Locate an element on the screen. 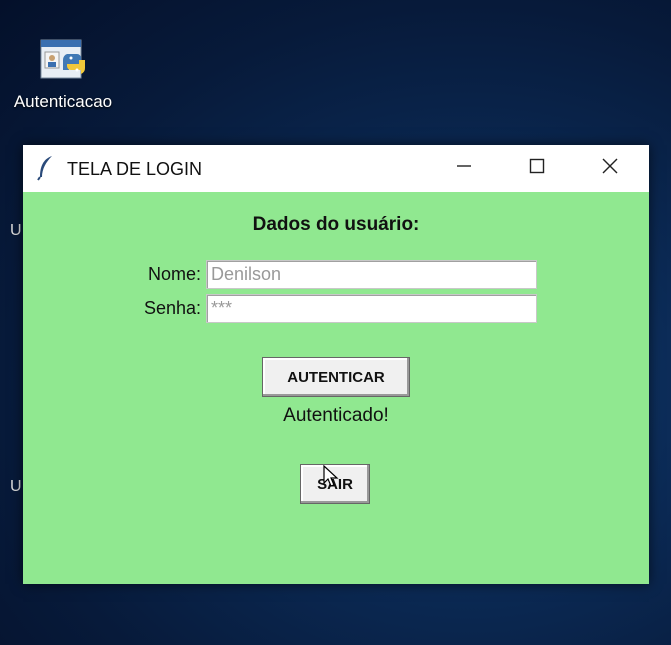 The height and width of the screenshot is (645, 671). authenticate-button: AUTENTICAR is located at coordinates (336, 377).